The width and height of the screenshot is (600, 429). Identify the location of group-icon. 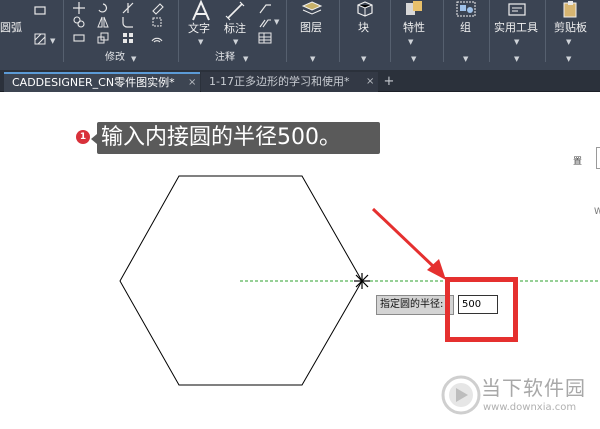
(466, 9).